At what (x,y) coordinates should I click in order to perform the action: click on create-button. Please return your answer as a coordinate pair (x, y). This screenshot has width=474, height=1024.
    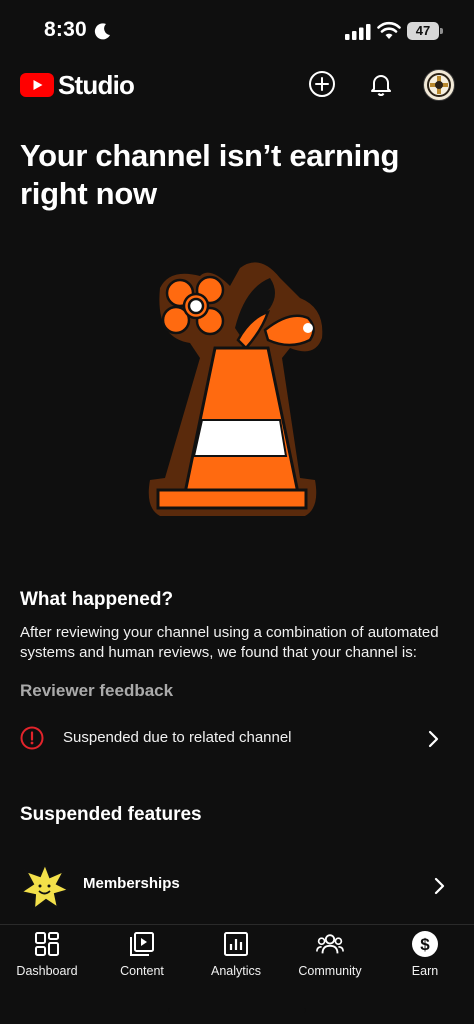
    Looking at the image, I should click on (322, 84).